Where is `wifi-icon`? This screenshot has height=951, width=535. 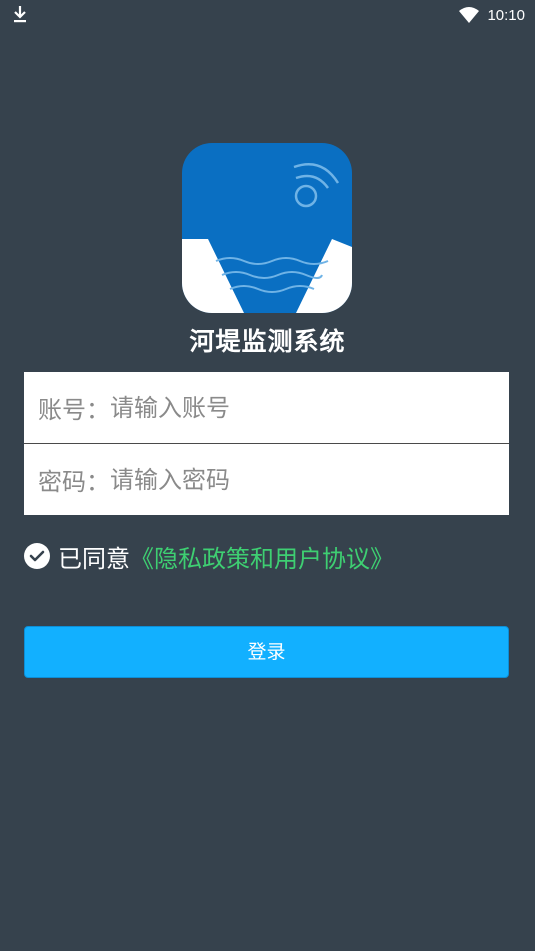
wifi-icon is located at coordinates (469, 15).